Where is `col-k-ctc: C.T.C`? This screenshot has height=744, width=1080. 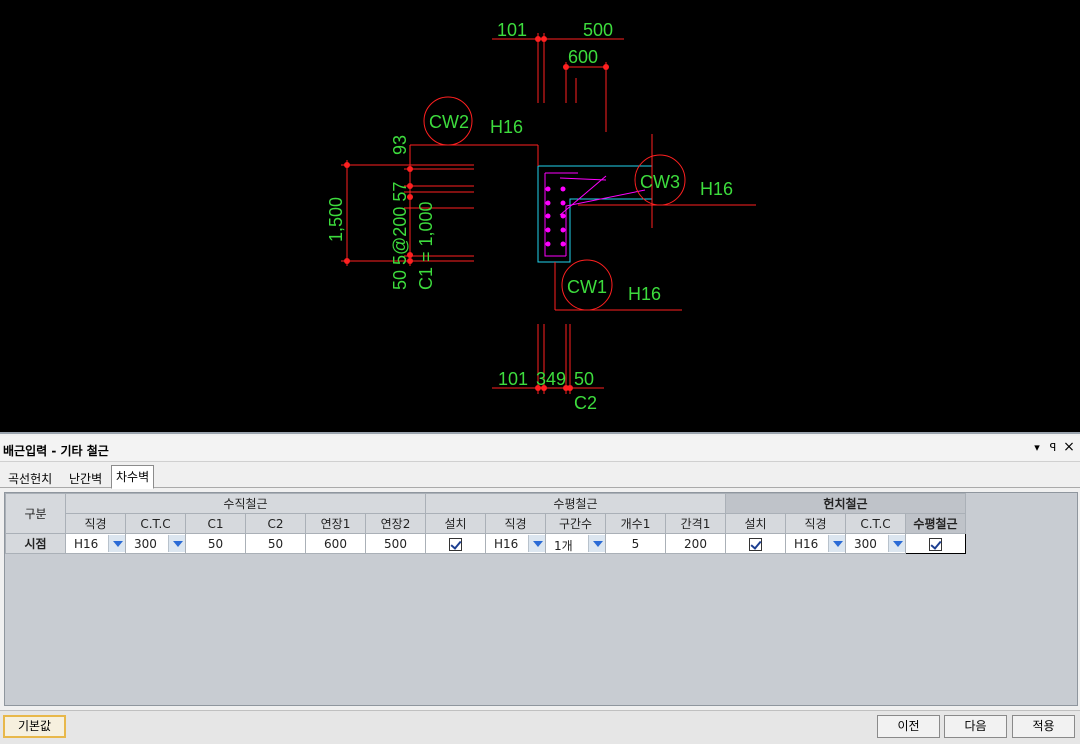
col-k-ctc: C.T.C is located at coordinates (875, 523).